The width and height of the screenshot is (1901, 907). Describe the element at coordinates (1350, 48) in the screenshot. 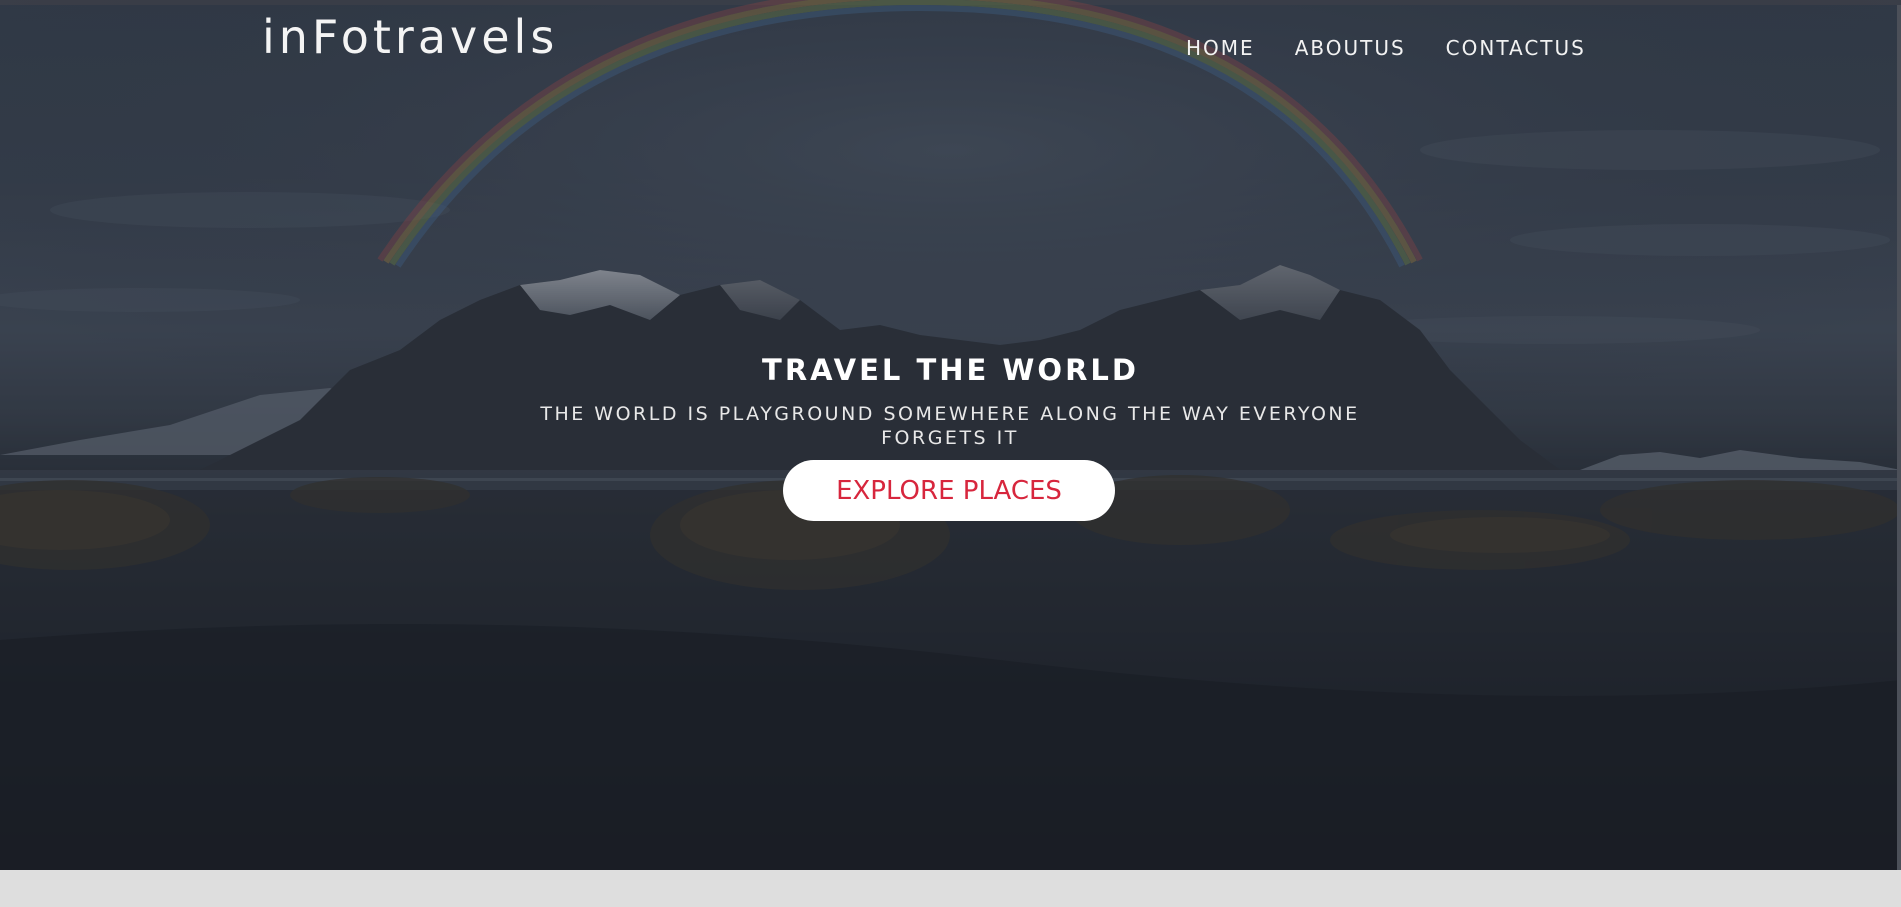

I see `nav-item-aboutus: ABOUTUS` at that location.